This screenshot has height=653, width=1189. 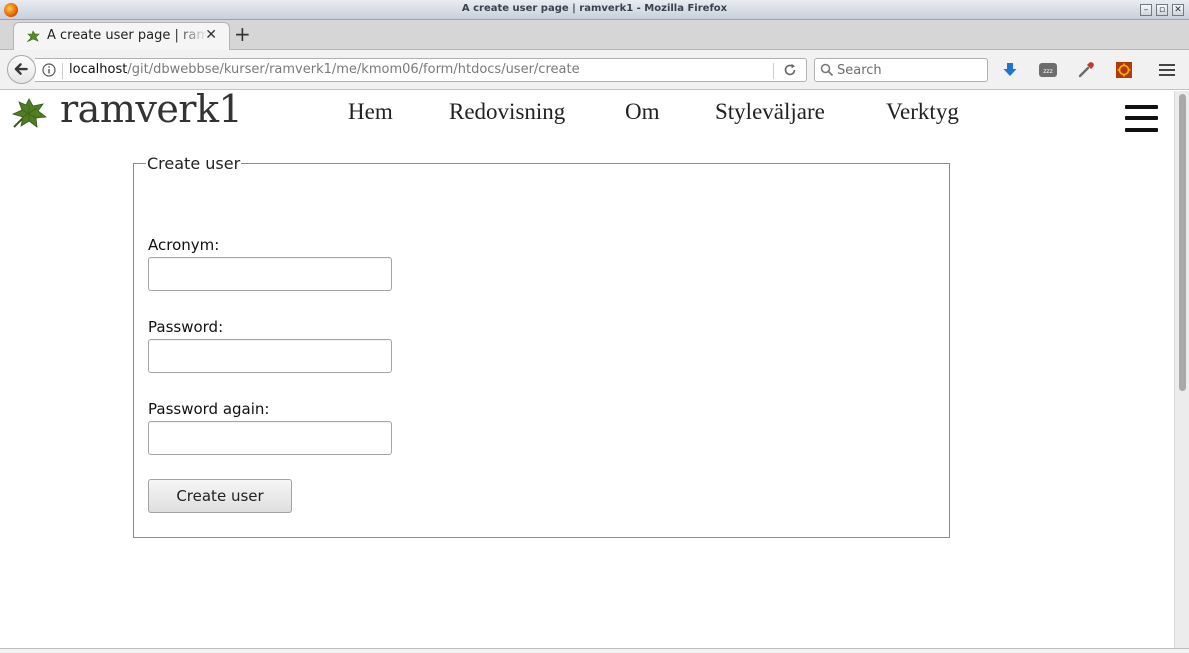 What do you see at coordinates (62, 71) in the screenshot?
I see `urlbar-separator` at bounding box center [62, 71].